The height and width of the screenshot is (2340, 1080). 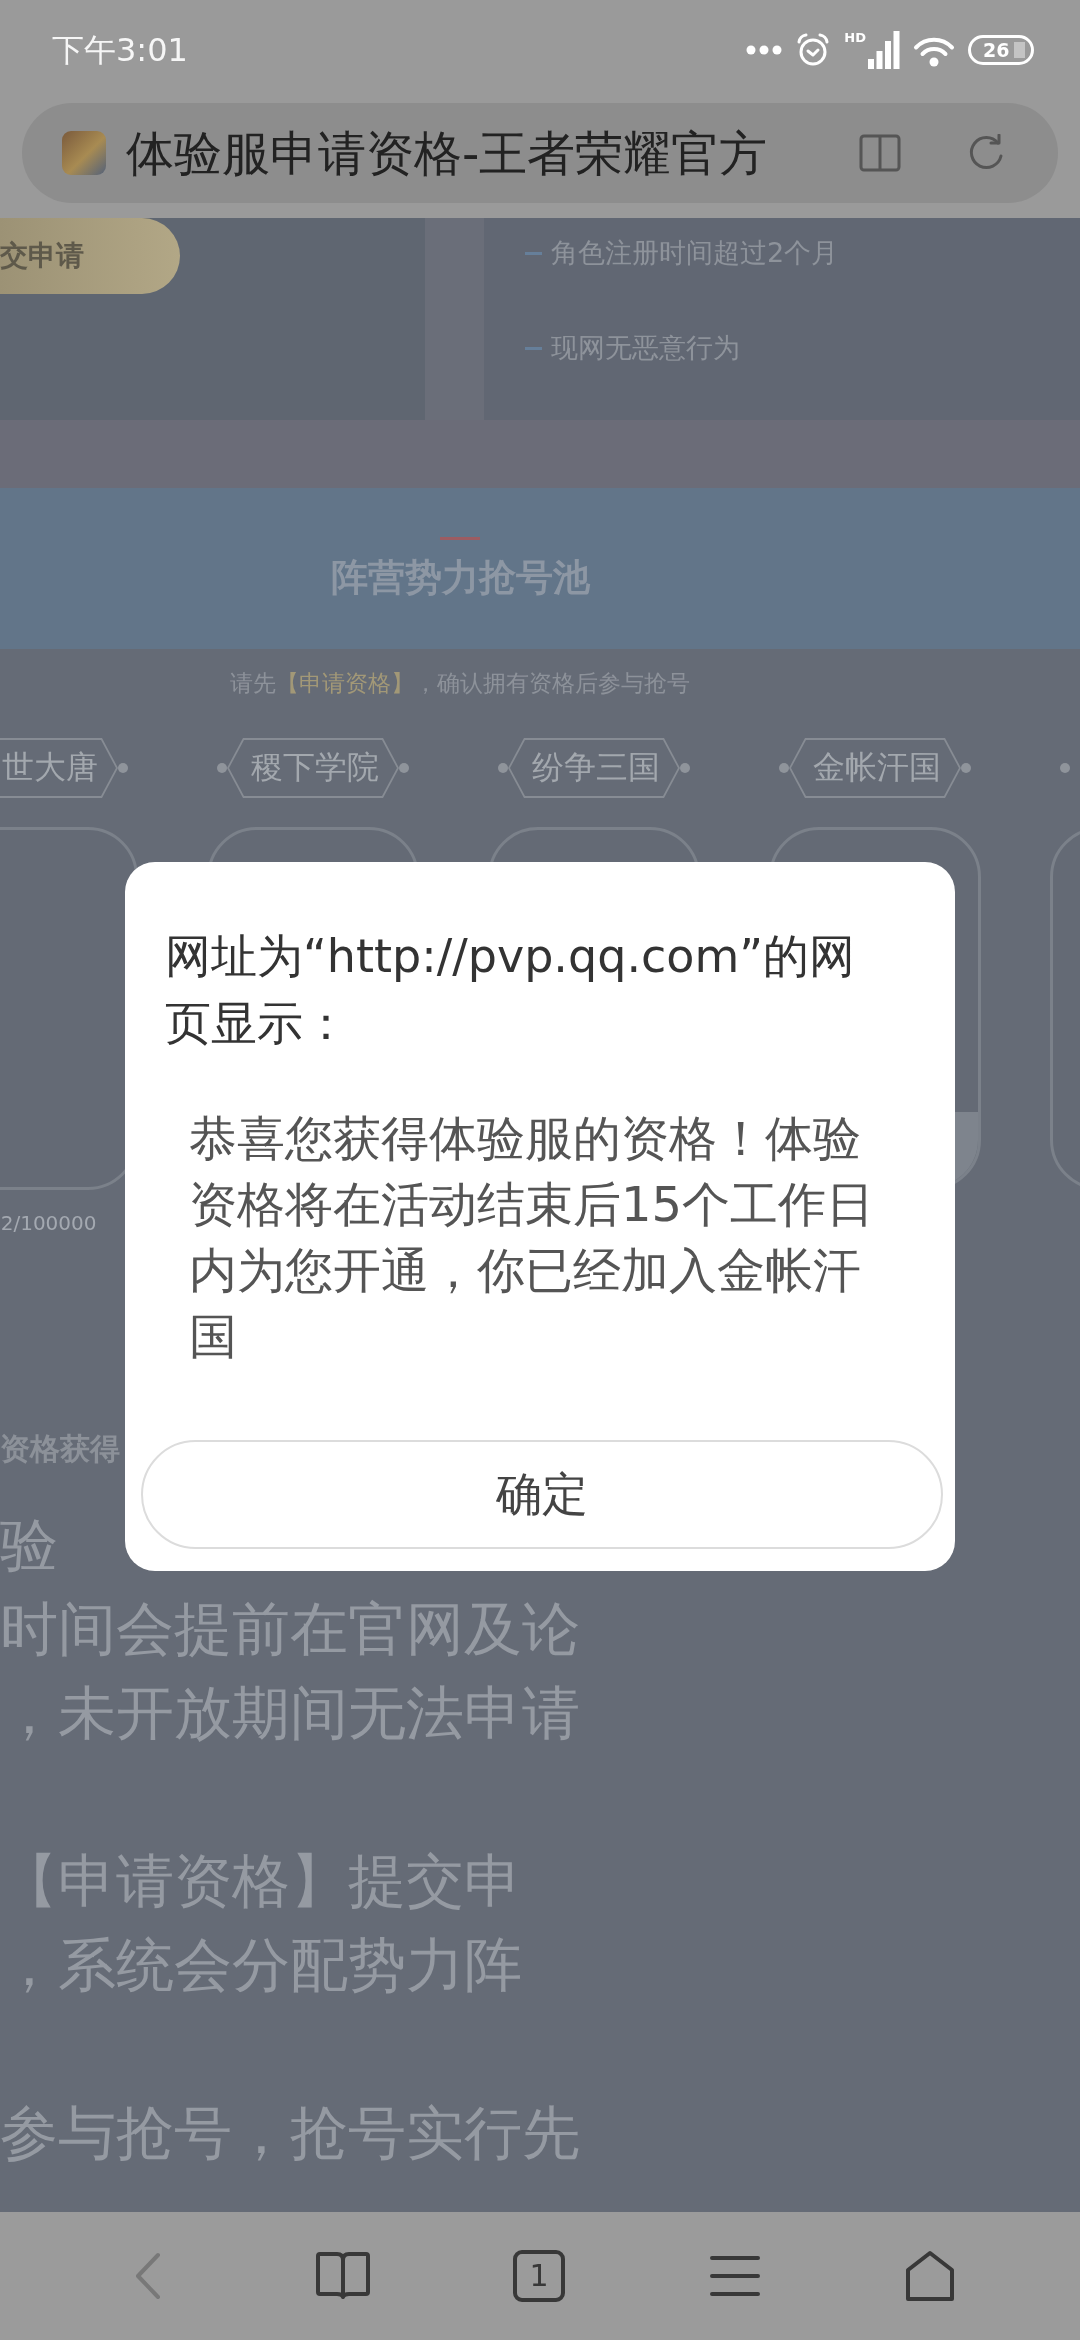 What do you see at coordinates (313, 768) in the screenshot?
I see `faction-label: 稷下学院` at bounding box center [313, 768].